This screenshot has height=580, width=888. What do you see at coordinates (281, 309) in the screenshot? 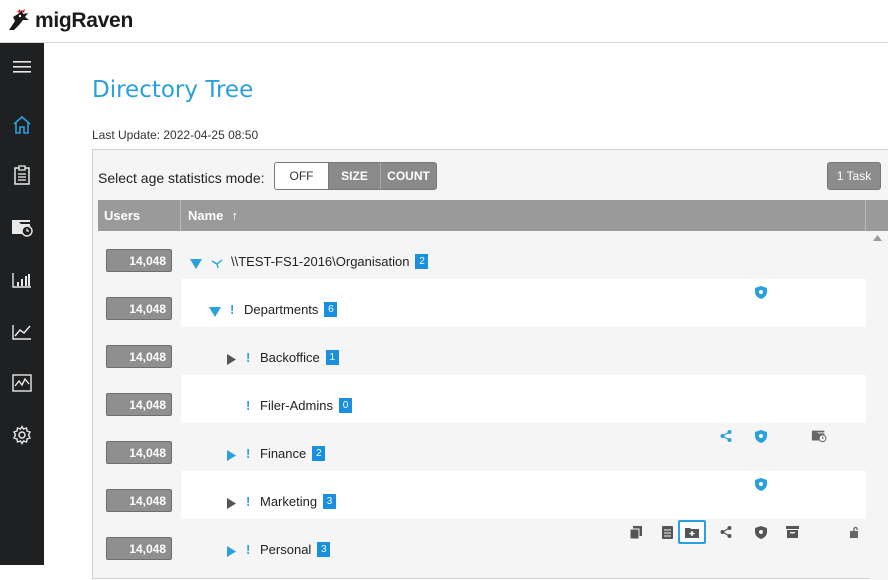
I see `folder-name: Departments` at bounding box center [281, 309].